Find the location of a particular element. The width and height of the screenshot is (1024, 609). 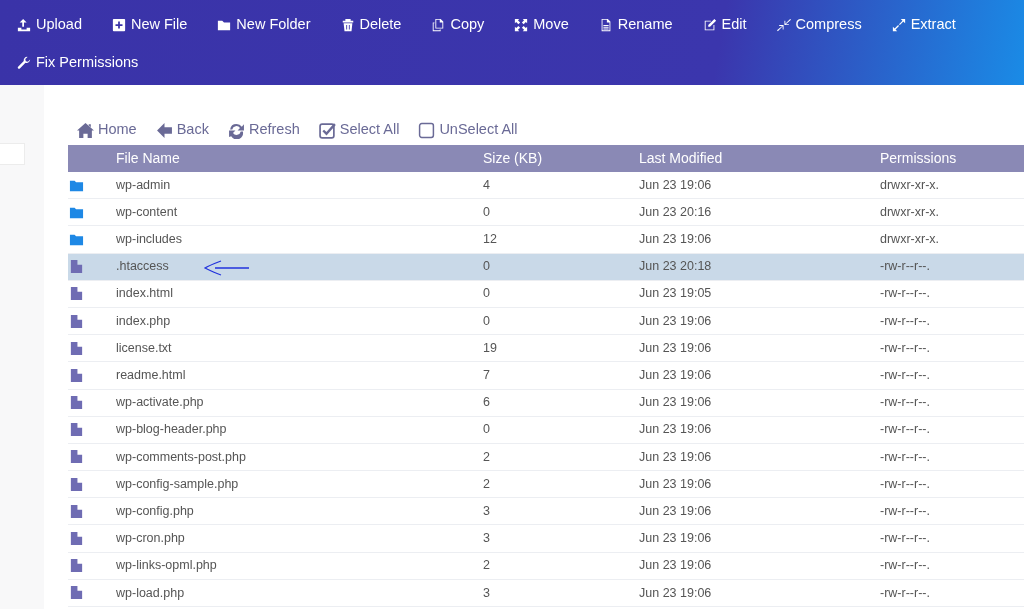

table-cell-text: wp-activate.php is located at coordinates (160, 403).